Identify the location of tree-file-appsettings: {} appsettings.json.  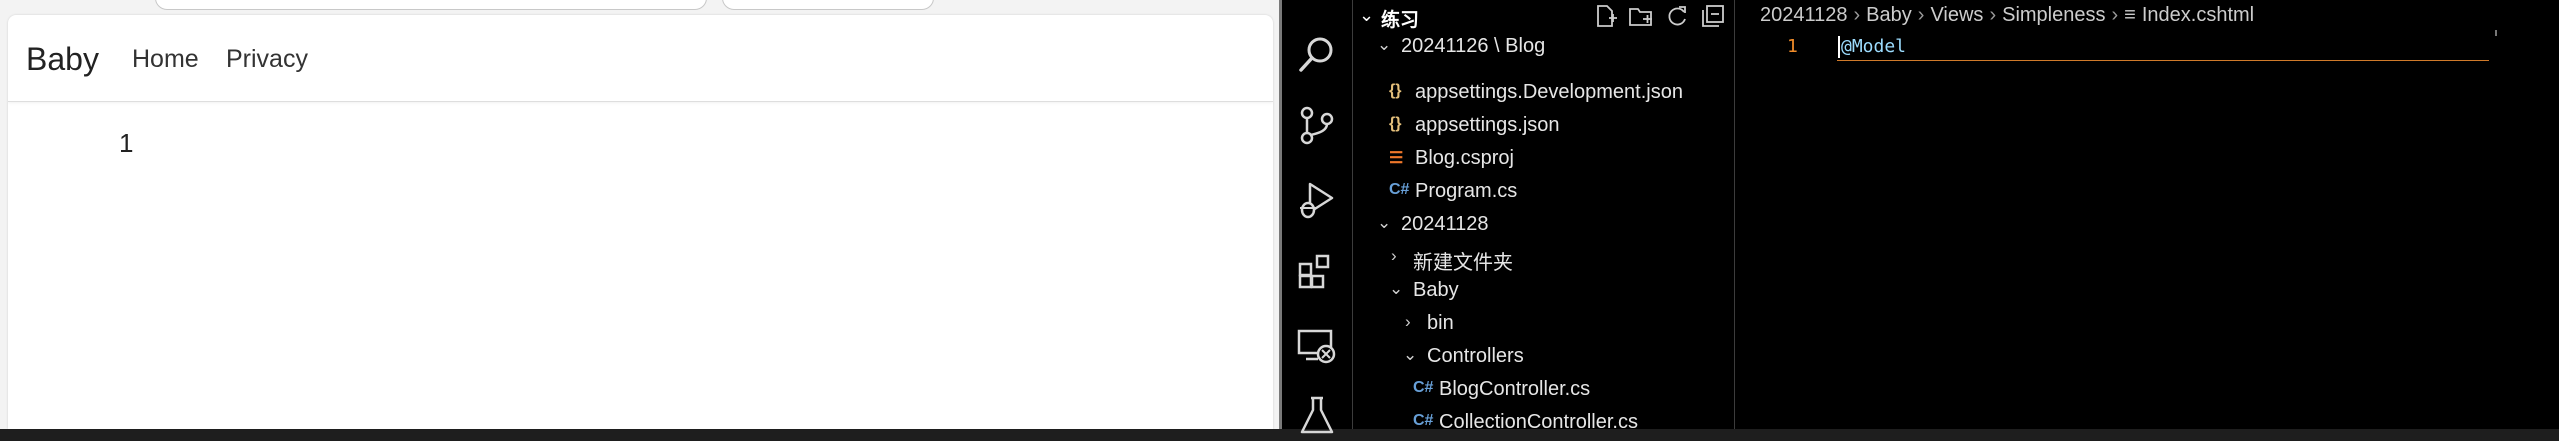
(1543, 126).